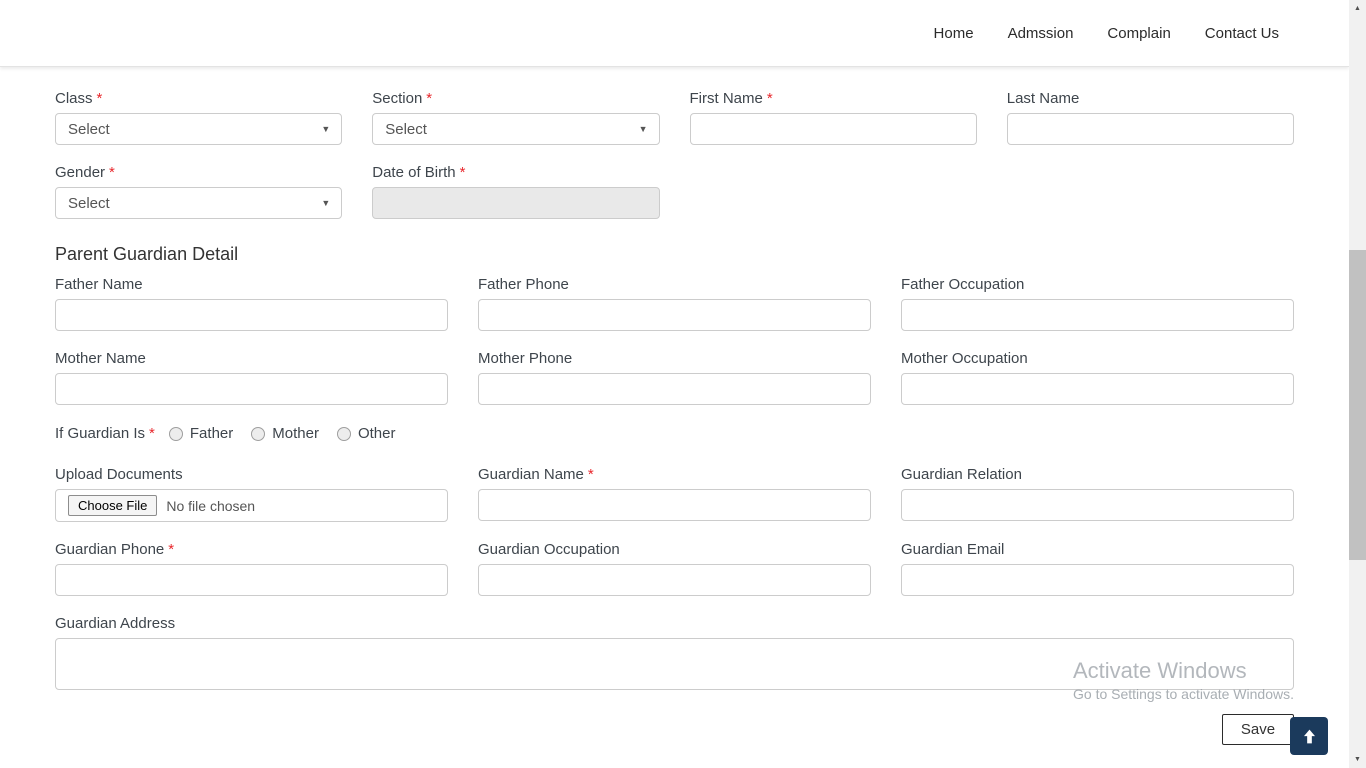 The height and width of the screenshot is (768, 1366). I want to click on father-occupation-field: Father Occupation, so click(1097, 303).